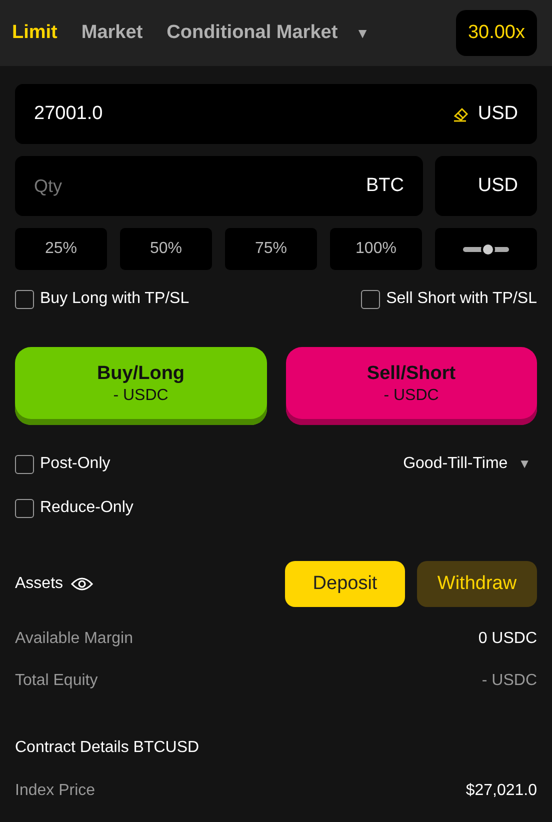 The width and height of the screenshot is (552, 822). Describe the element at coordinates (107, 748) in the screenshot. I see `contract-title: Contract Details BTCUSD` at that location.